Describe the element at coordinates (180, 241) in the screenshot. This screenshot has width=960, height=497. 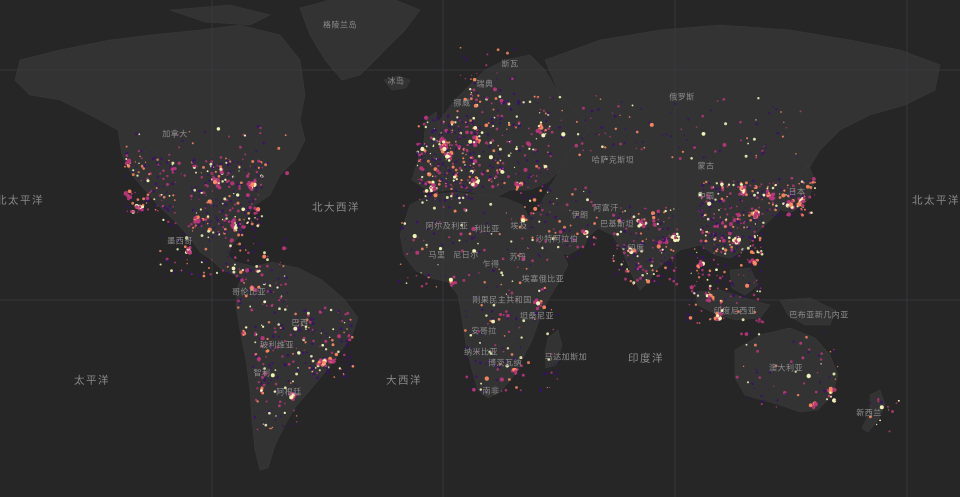
I see `label-mexico: 墨西哥` at that location.